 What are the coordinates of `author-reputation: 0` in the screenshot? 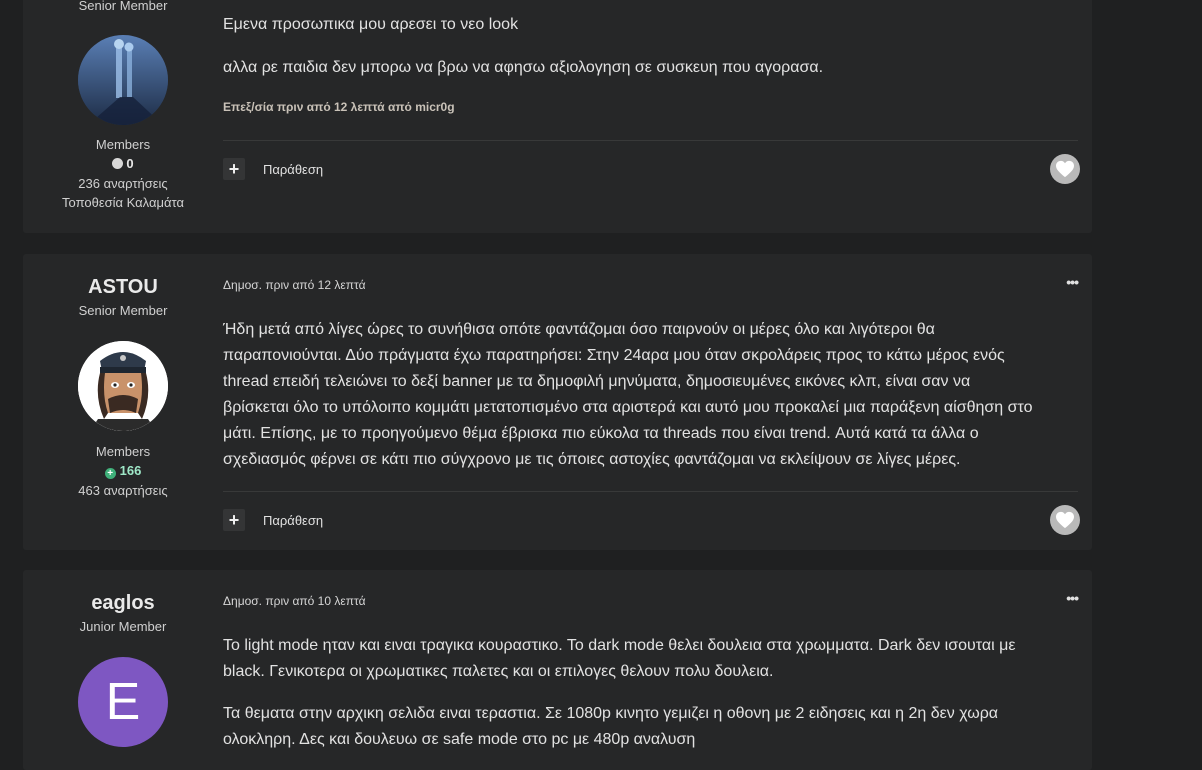 It's located at (123, 163).